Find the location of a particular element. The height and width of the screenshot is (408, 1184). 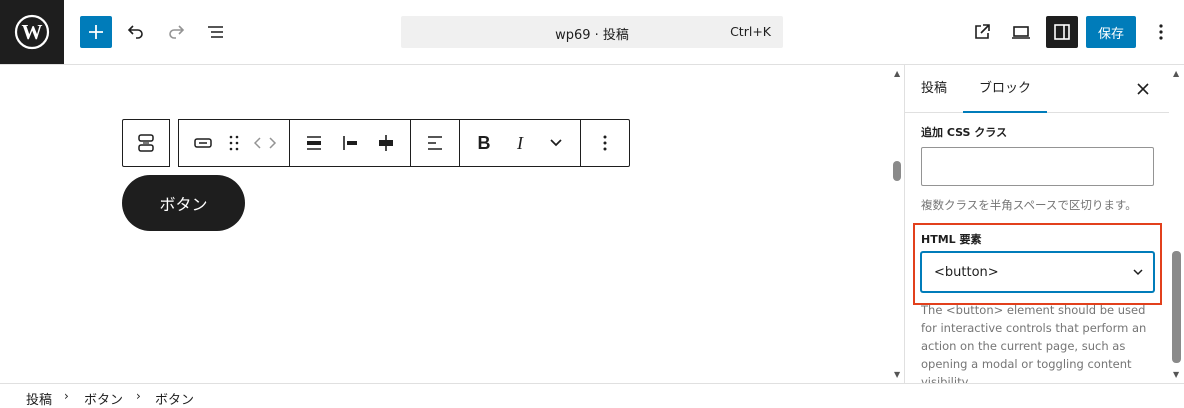

close-icon is located at coordinates (1143, 89).